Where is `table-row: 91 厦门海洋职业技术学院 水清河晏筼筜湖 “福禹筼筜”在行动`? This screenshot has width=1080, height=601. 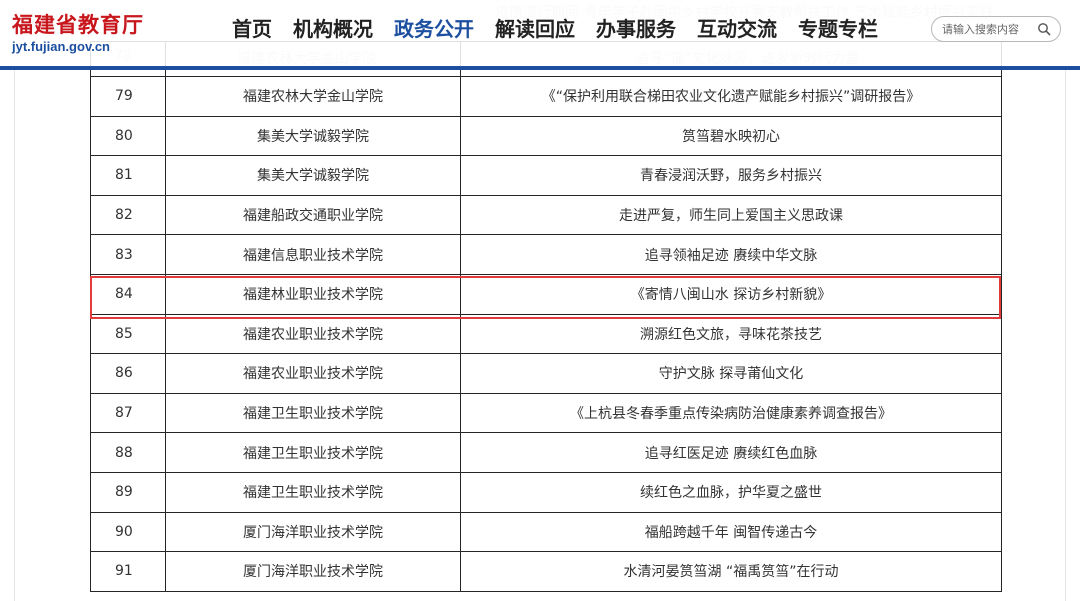
table-row: 91 厦门海洋职业技术学院 水清河晏筼筜湖 “福禹筼筜”在行动 is located at coordinates (546, 571).